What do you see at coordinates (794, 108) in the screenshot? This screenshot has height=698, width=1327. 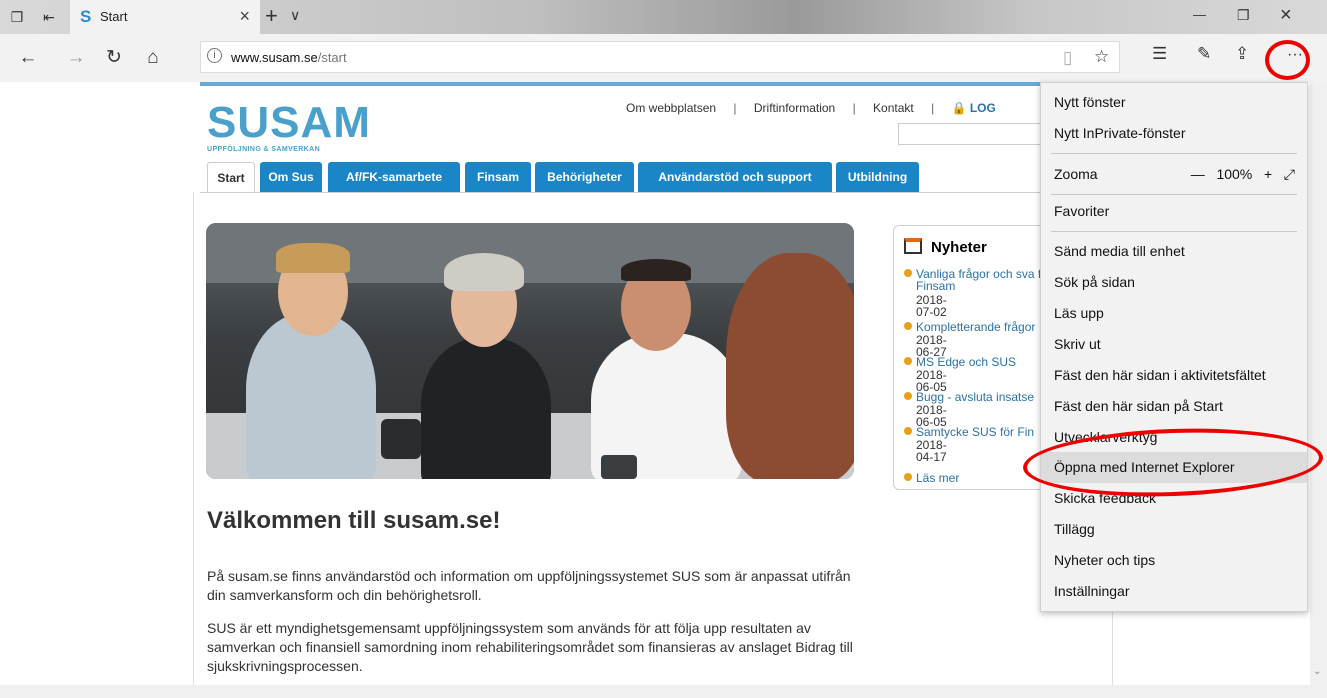 I see `link-driftinformation: Driftinformation` at bounding box center [794, 108].